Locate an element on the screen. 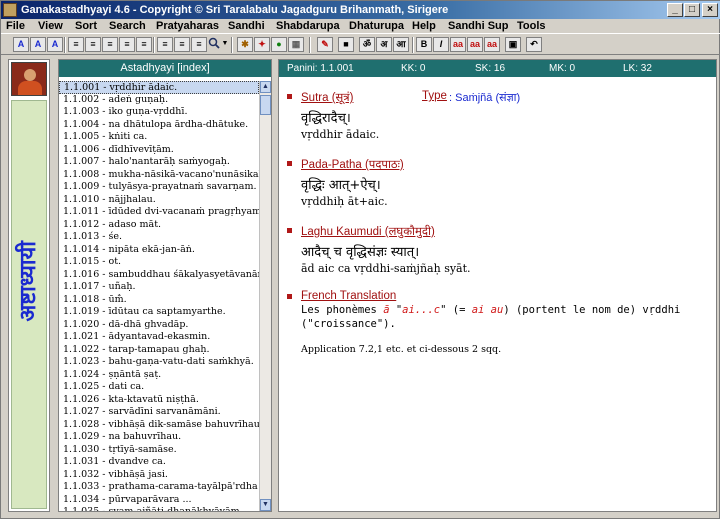 This screenshot has height=519, width=720. italic-button: I is located at coordinates (441, 44).